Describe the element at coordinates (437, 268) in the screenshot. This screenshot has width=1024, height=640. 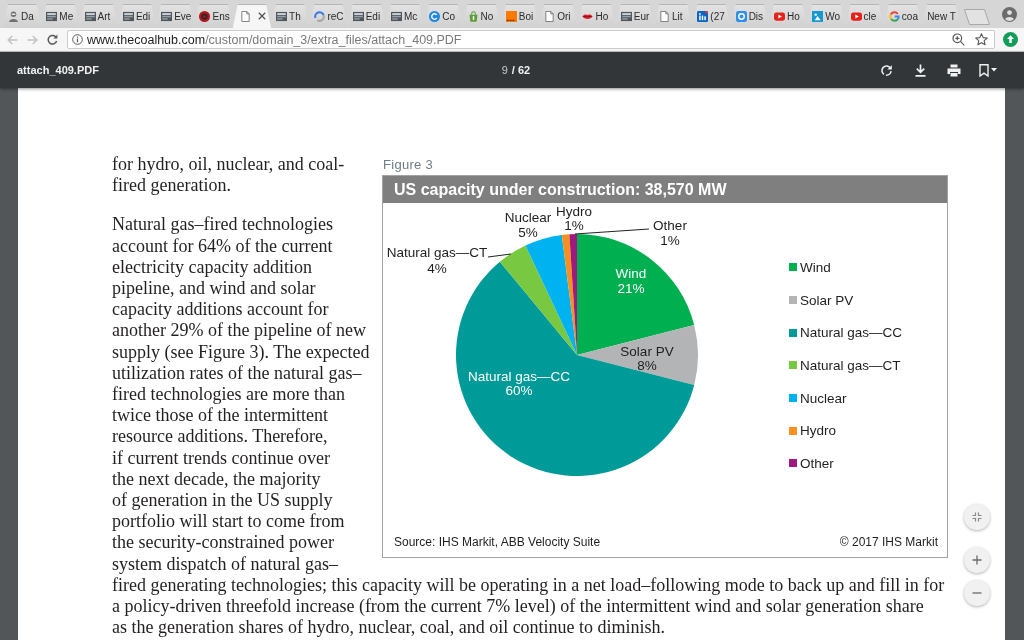
I see `slice-value: 4%` at that location.